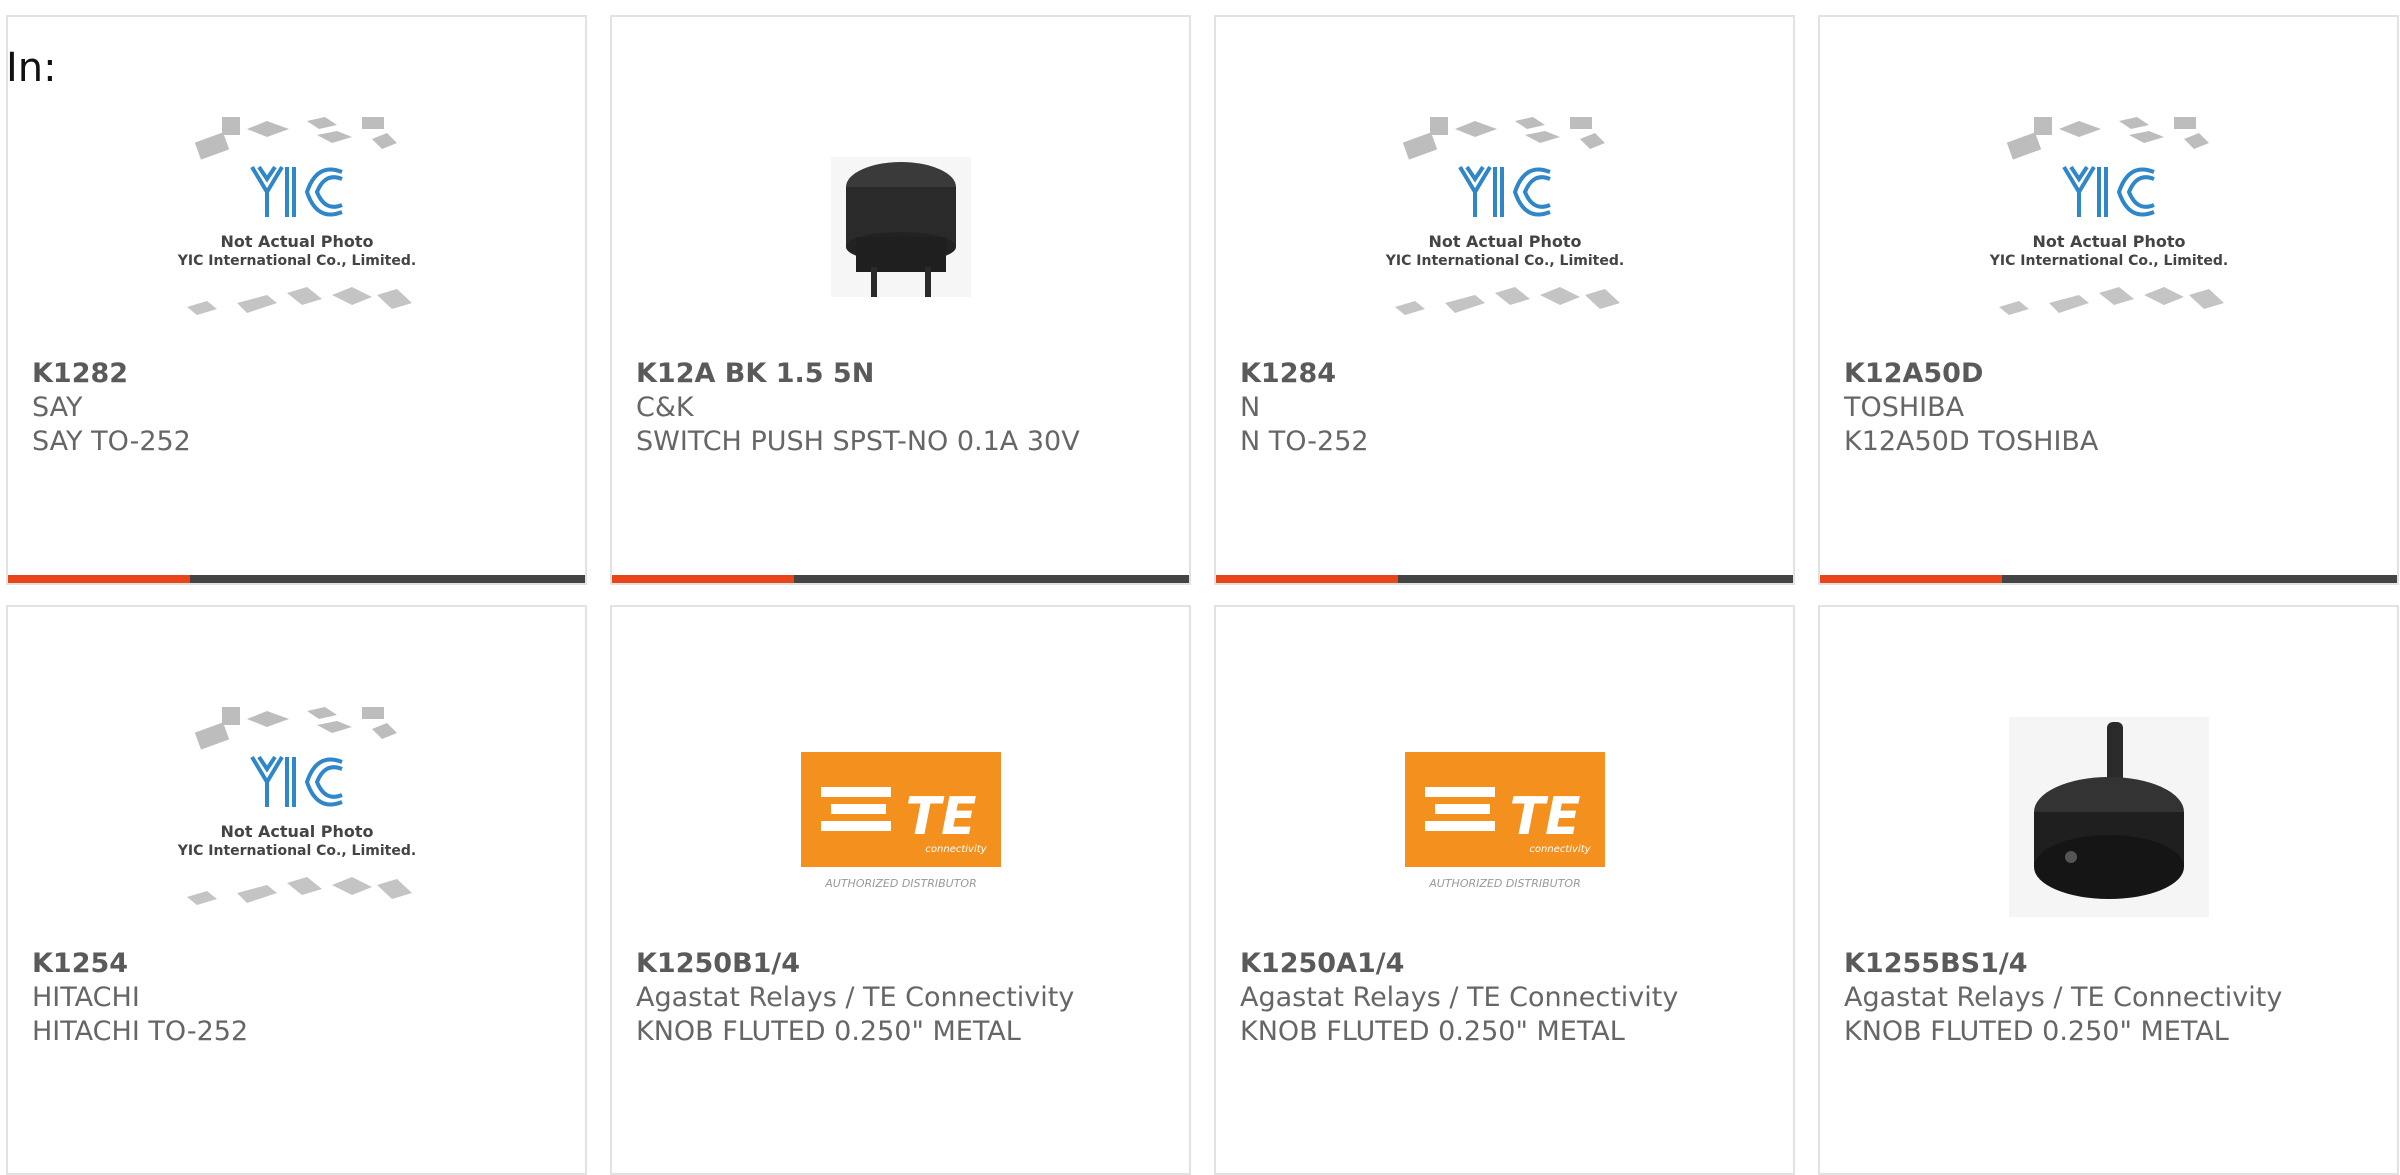 This screenshot has width=2400, height=1175. I want to click on description: SAY TO-252, so click(111, 441).